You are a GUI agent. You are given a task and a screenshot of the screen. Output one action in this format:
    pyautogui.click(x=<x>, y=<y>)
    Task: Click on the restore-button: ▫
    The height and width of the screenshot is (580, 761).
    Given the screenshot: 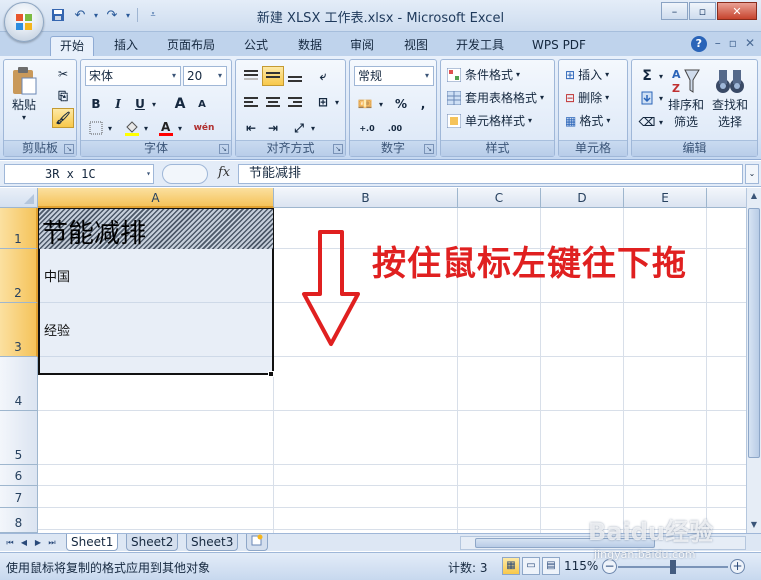 What is the action you would take?
    pyautogui.click(x=702, y=11)
    